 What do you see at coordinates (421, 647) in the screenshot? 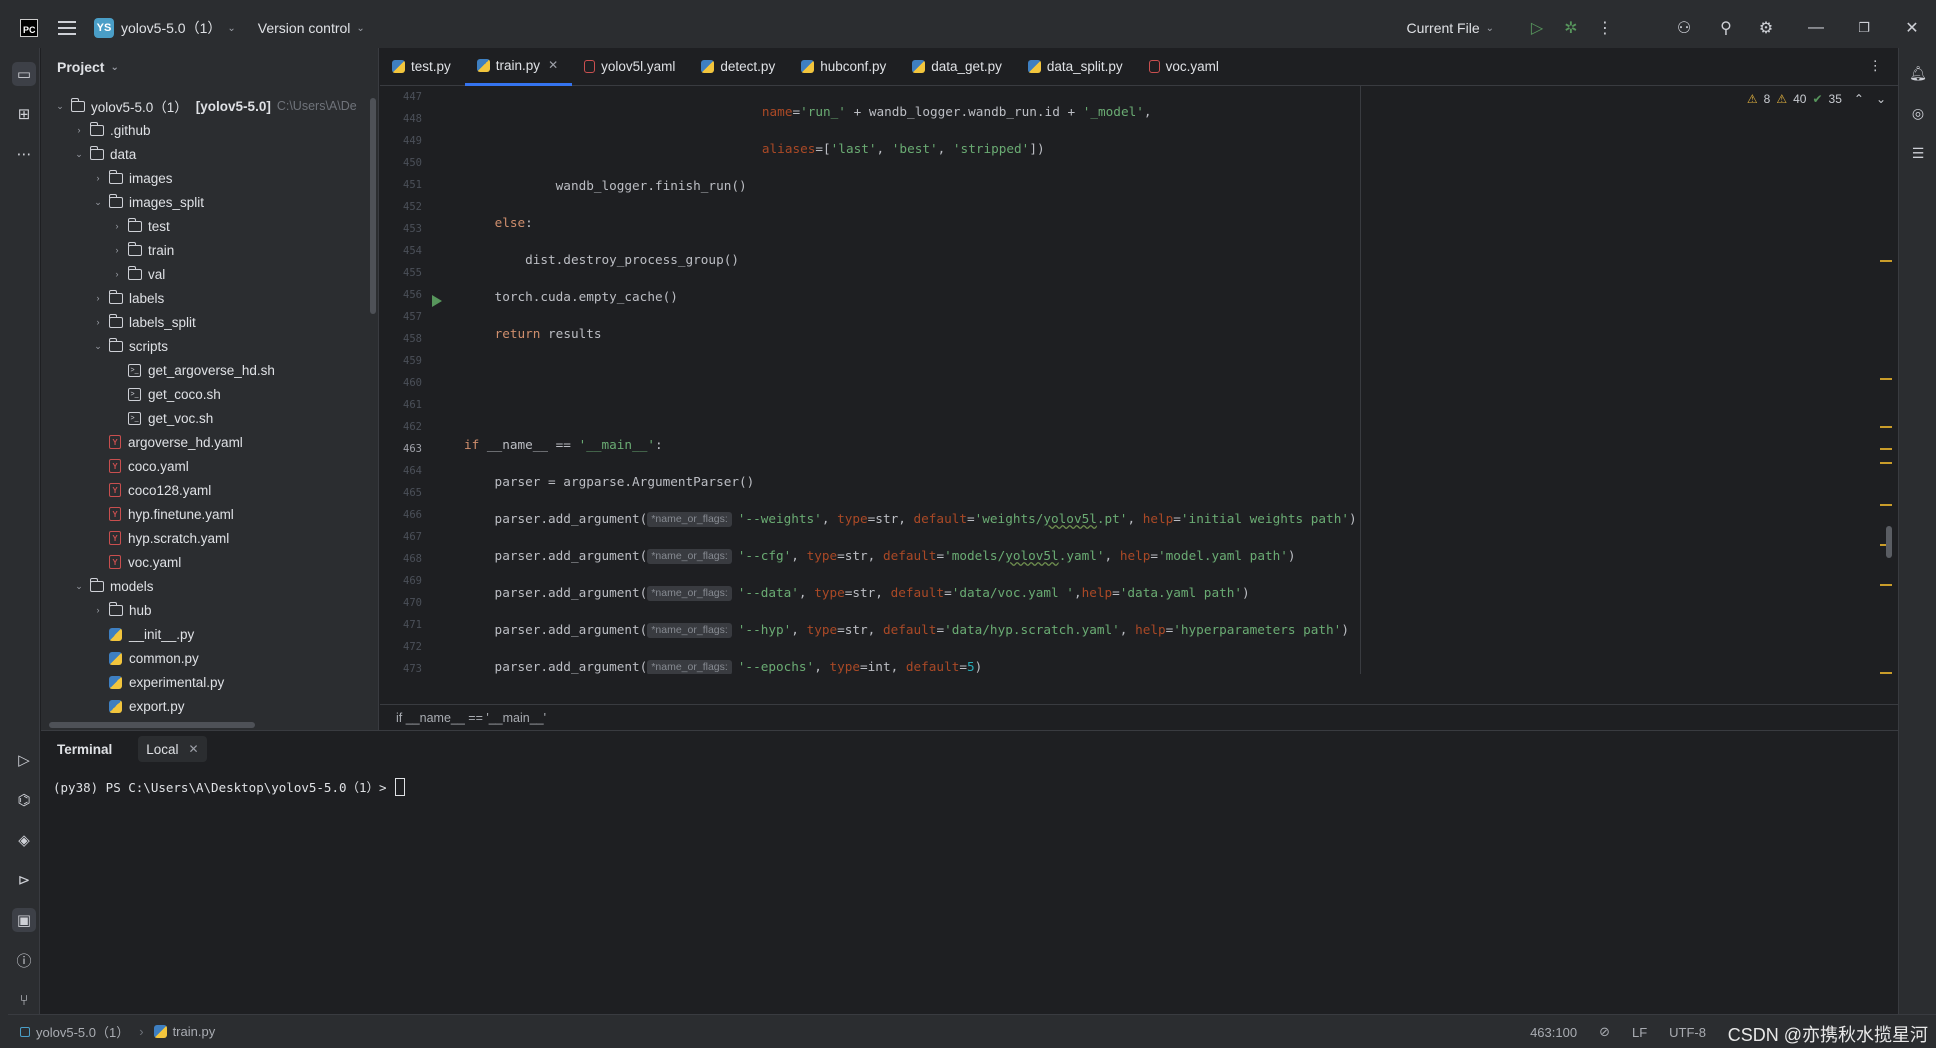
I see `line-number: 472` at bounding box center [421, 647].